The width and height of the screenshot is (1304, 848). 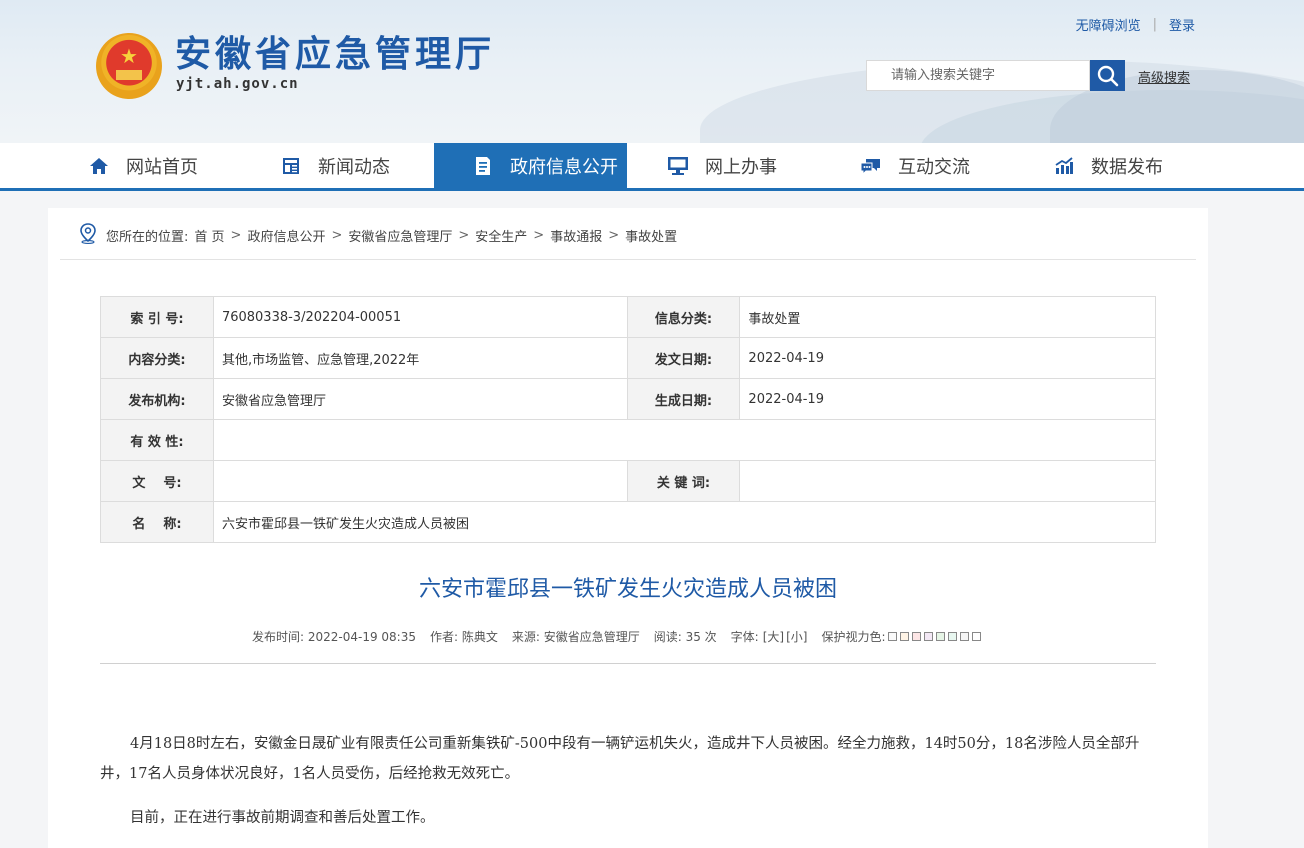 I want to click on search-input, so click(x=978, y=75).